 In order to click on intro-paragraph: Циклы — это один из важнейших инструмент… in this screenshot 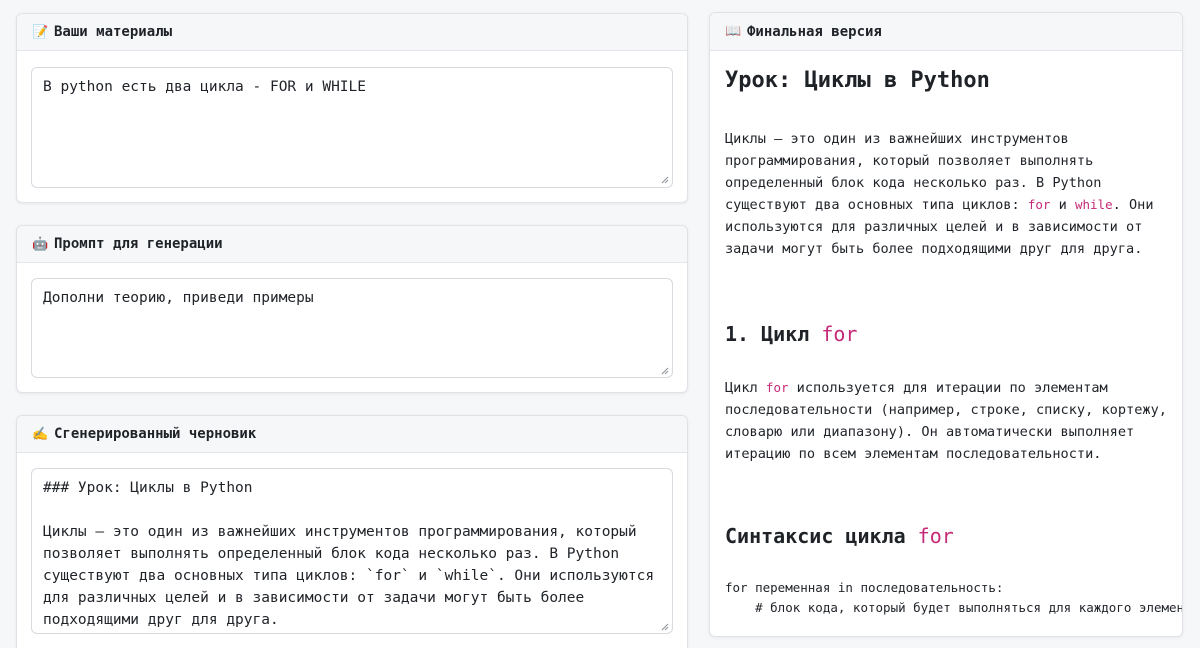, I will do `click(946, 194)`.